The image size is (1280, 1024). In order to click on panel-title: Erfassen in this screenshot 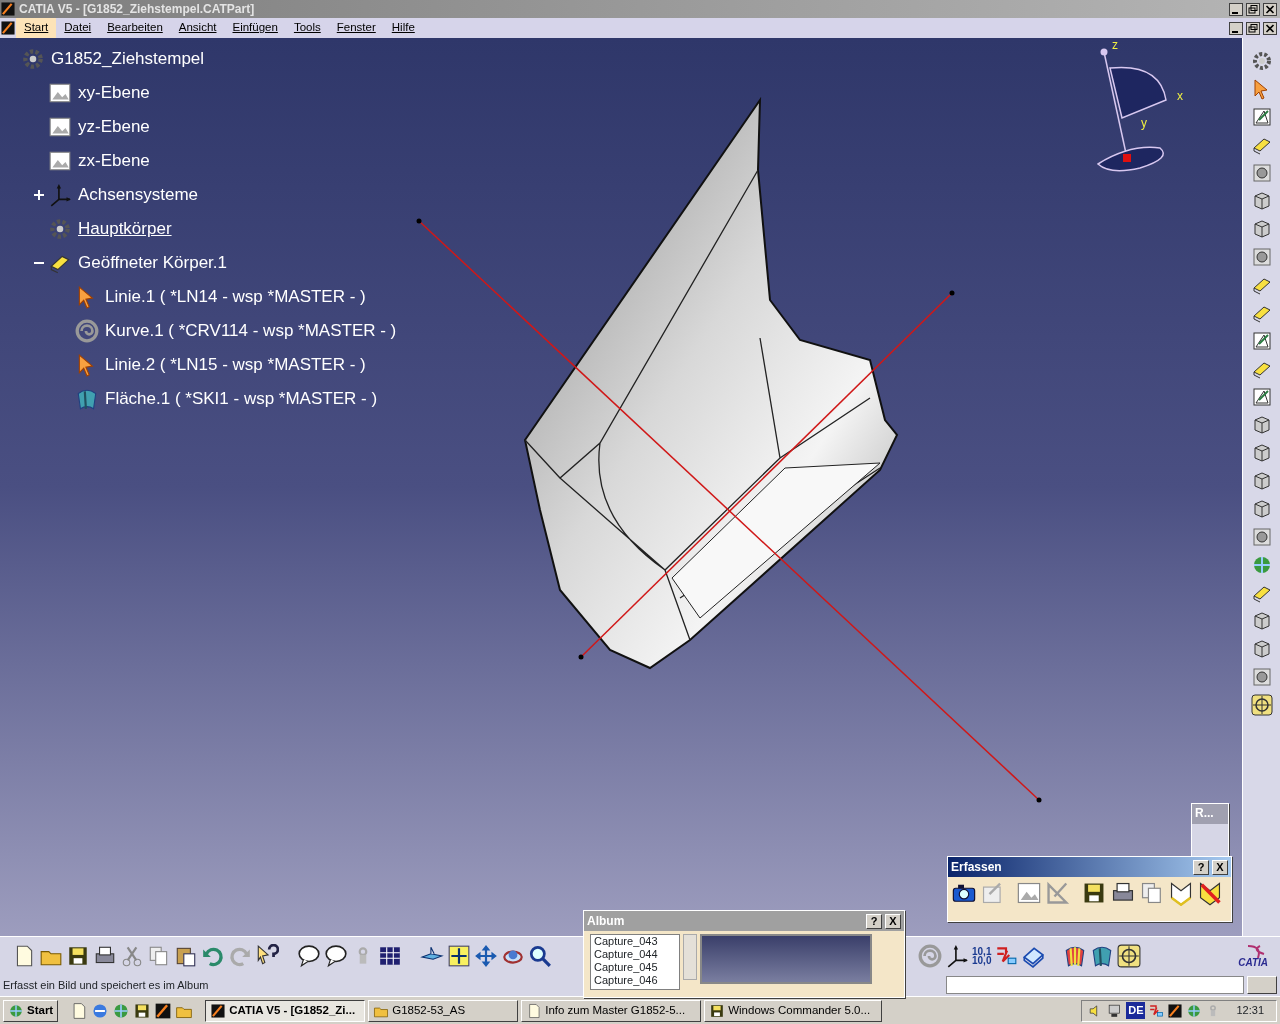, I will do `click(976, 867)`.